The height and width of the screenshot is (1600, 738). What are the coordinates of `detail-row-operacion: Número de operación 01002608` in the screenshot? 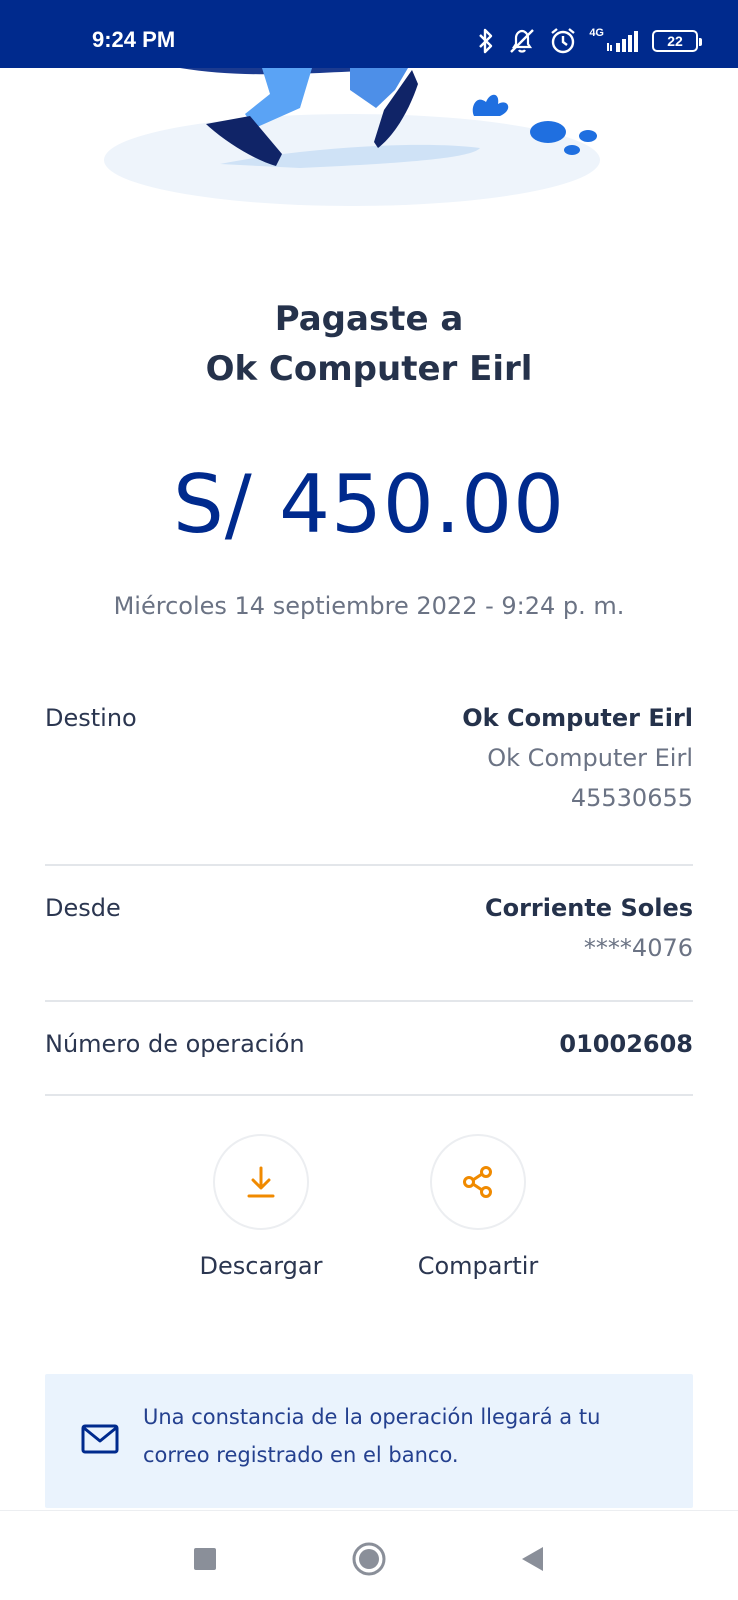 It's located at (369, 1049).